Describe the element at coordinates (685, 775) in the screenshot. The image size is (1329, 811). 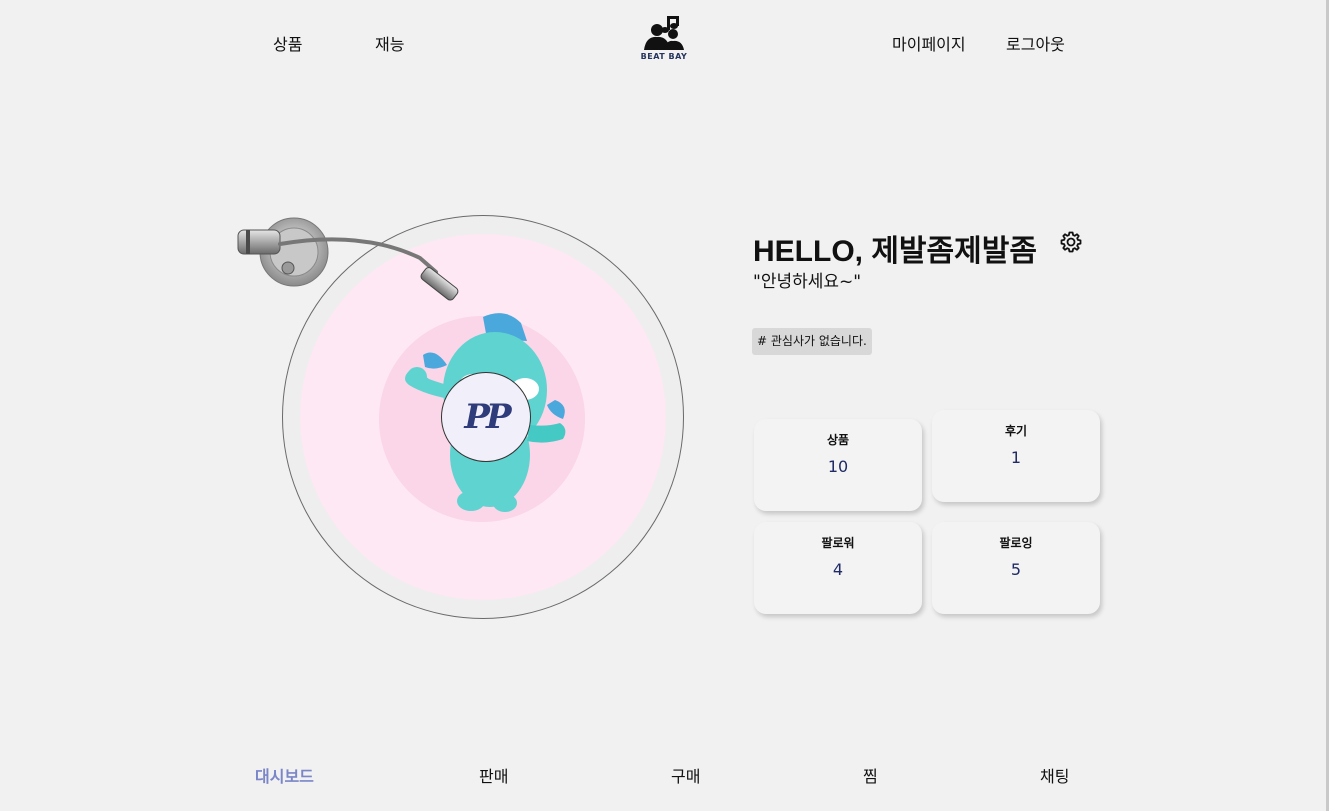
I see `tab-purchase: 구매` at that location.